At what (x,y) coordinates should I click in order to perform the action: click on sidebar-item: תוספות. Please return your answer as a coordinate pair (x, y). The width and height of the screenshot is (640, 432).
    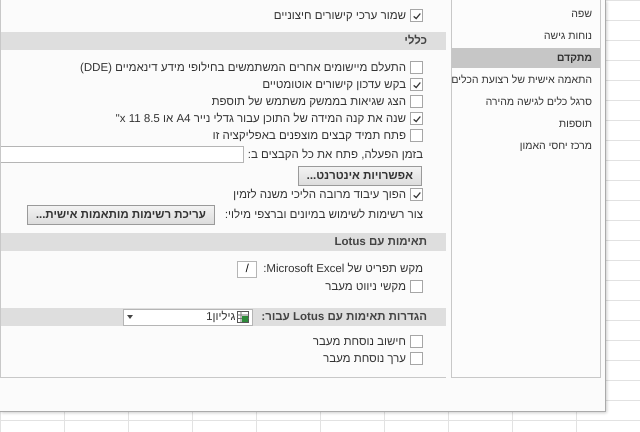
    Looking at the image, I should click on (526, 124).